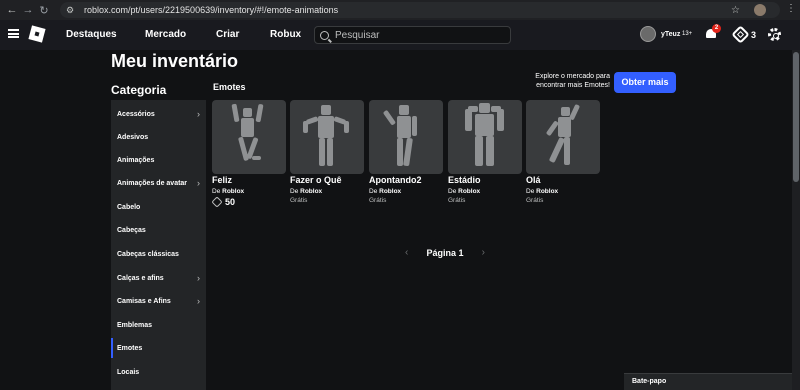 Image resolution: width=800 pixels, height=390 pixels. Describe the element at coordinates (72, 10) in the screenshot. I see `site-info-icon: ⚙` at that location.